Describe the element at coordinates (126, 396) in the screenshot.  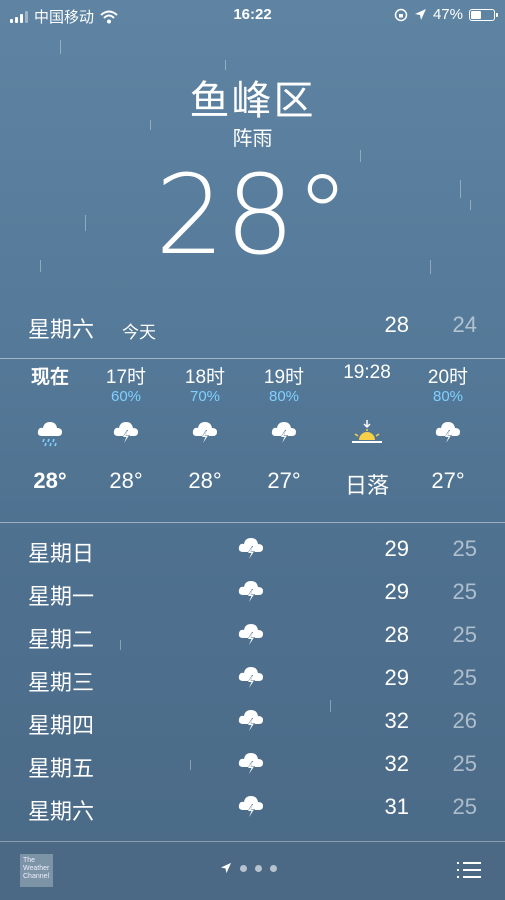
I see `precip-chance: 60%` at that location.